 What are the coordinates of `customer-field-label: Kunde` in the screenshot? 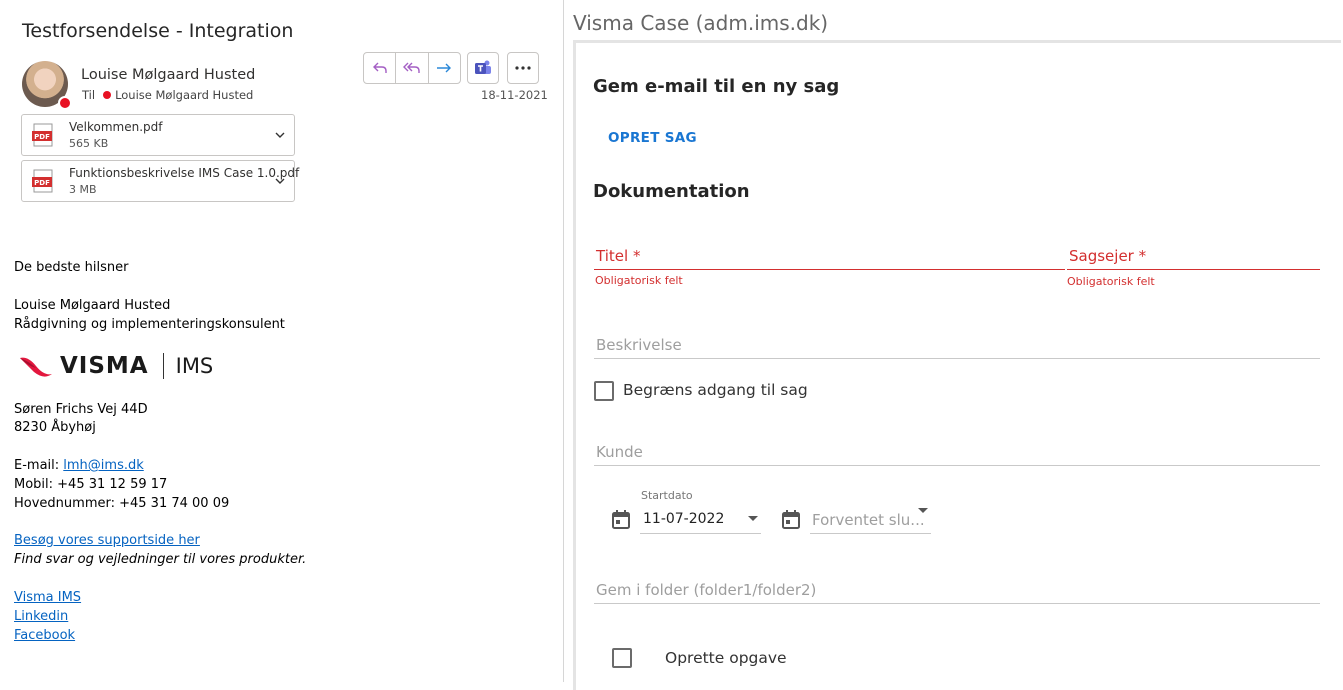 It's located at (619, 452).